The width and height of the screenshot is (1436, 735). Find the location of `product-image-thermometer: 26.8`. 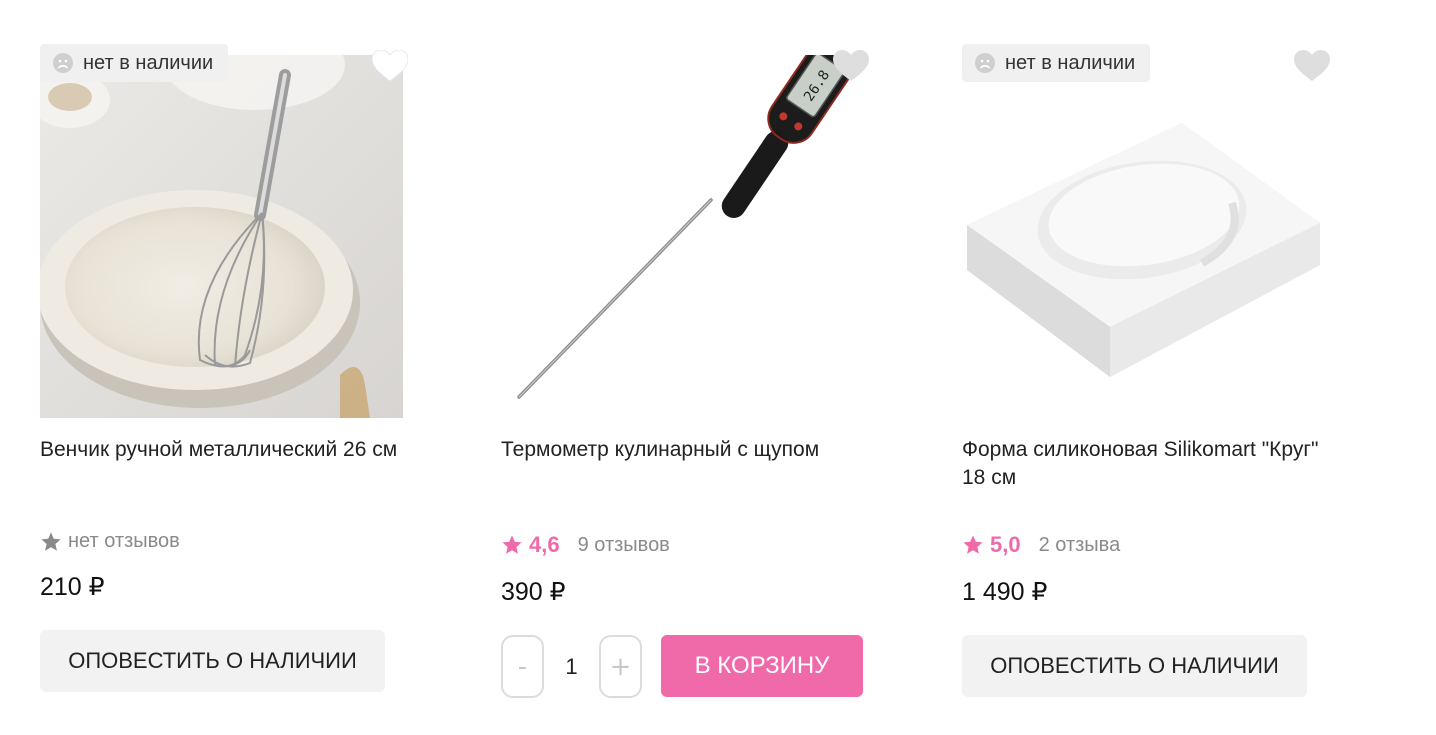

product-image-thermometer: 26.8 is located at coordinates (682, 236).